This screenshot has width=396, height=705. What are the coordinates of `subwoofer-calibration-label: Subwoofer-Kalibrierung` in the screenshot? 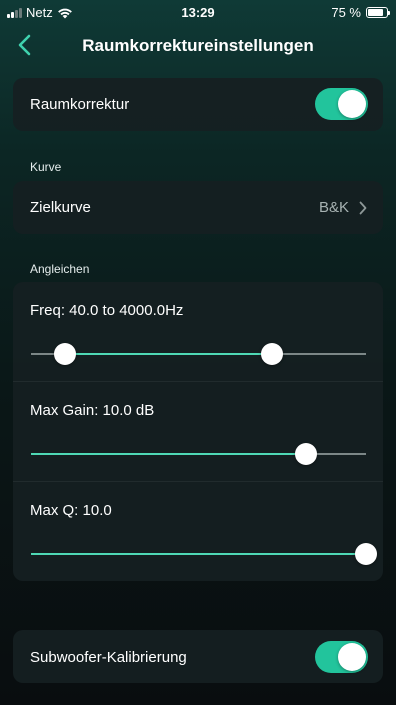 It's located at (108, 657).